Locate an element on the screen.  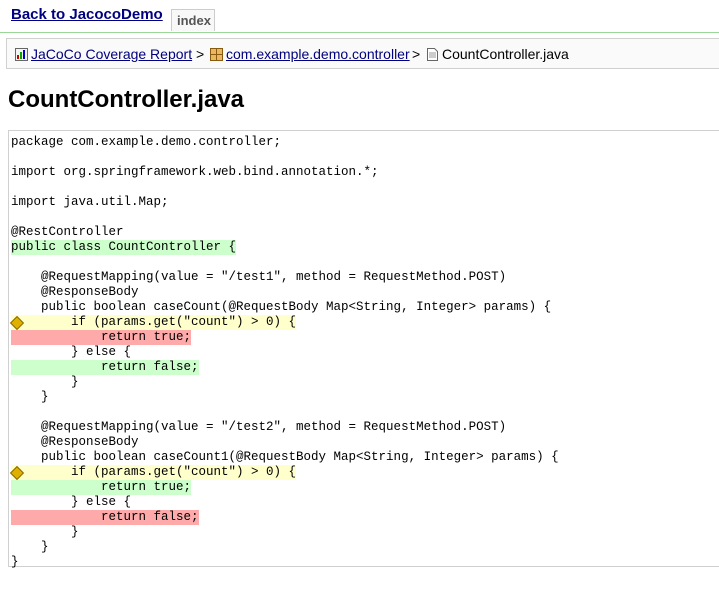
source-line: @RestController is located at coordinates (67, 232).